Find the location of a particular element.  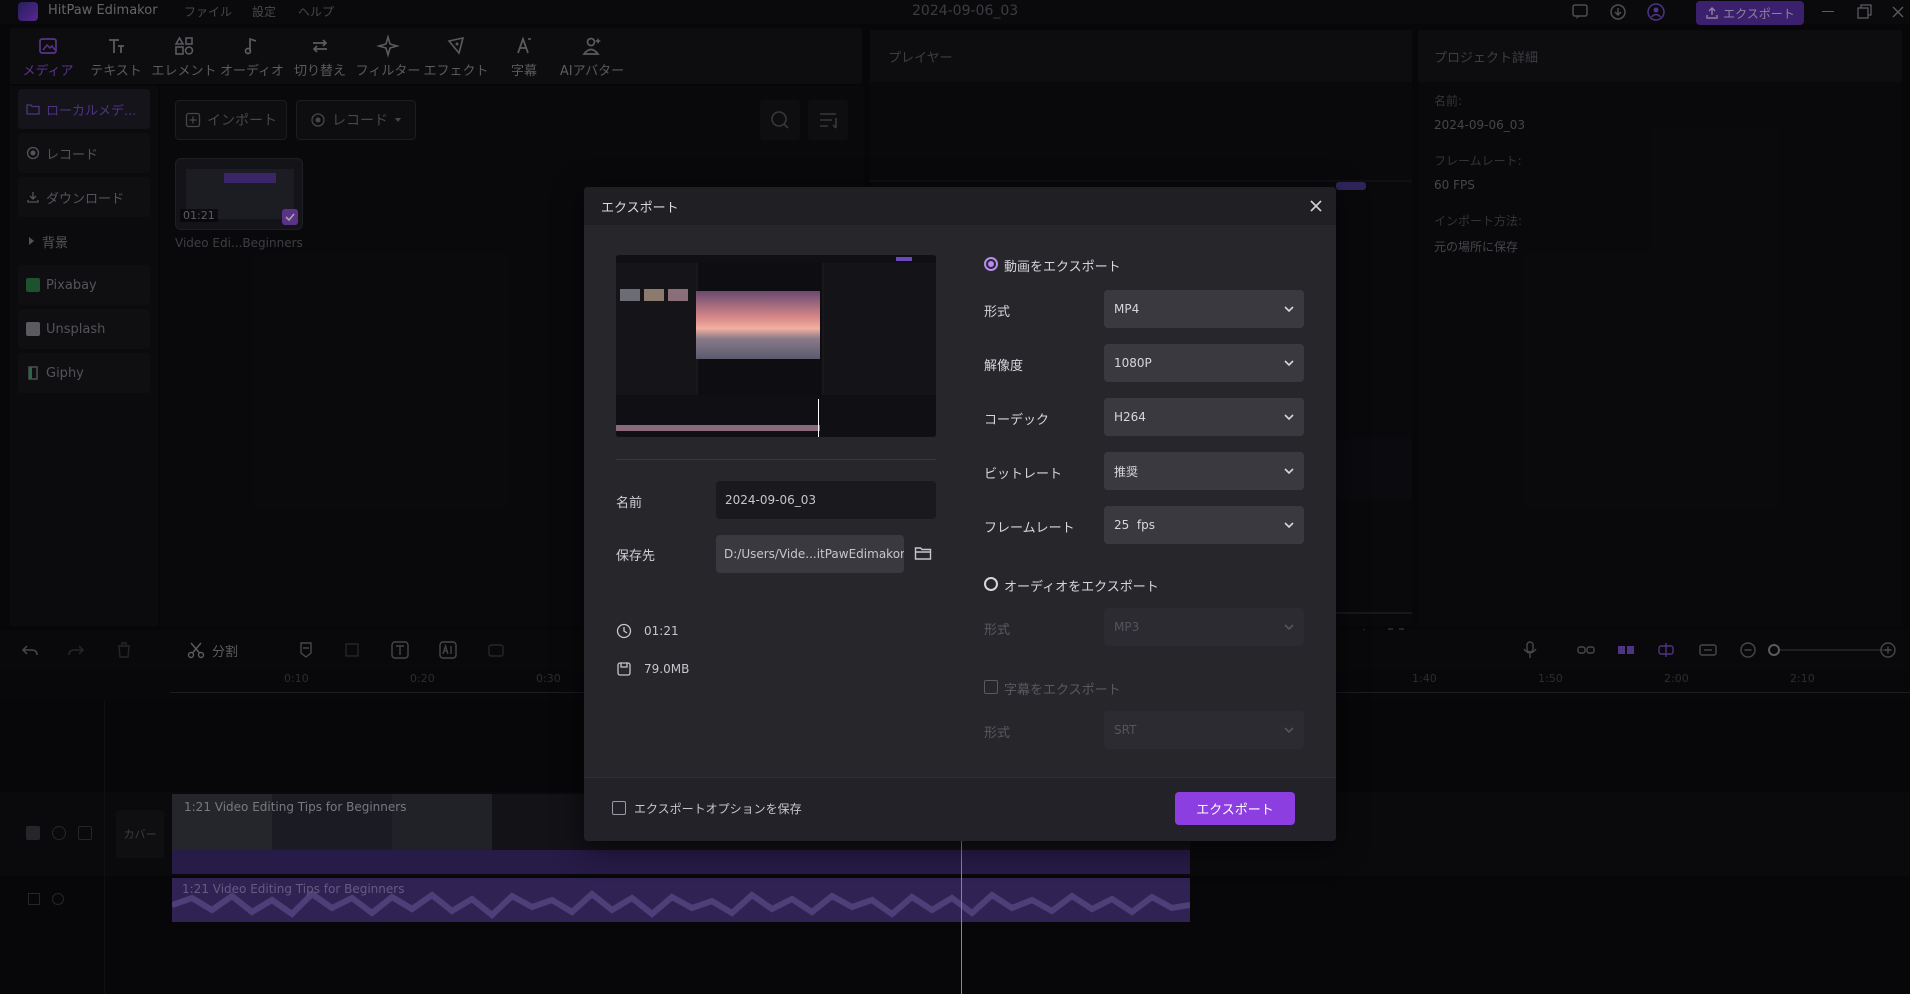

export-subtitle-label: 字幕をエクスポート is located at coordinates (1062, 690).